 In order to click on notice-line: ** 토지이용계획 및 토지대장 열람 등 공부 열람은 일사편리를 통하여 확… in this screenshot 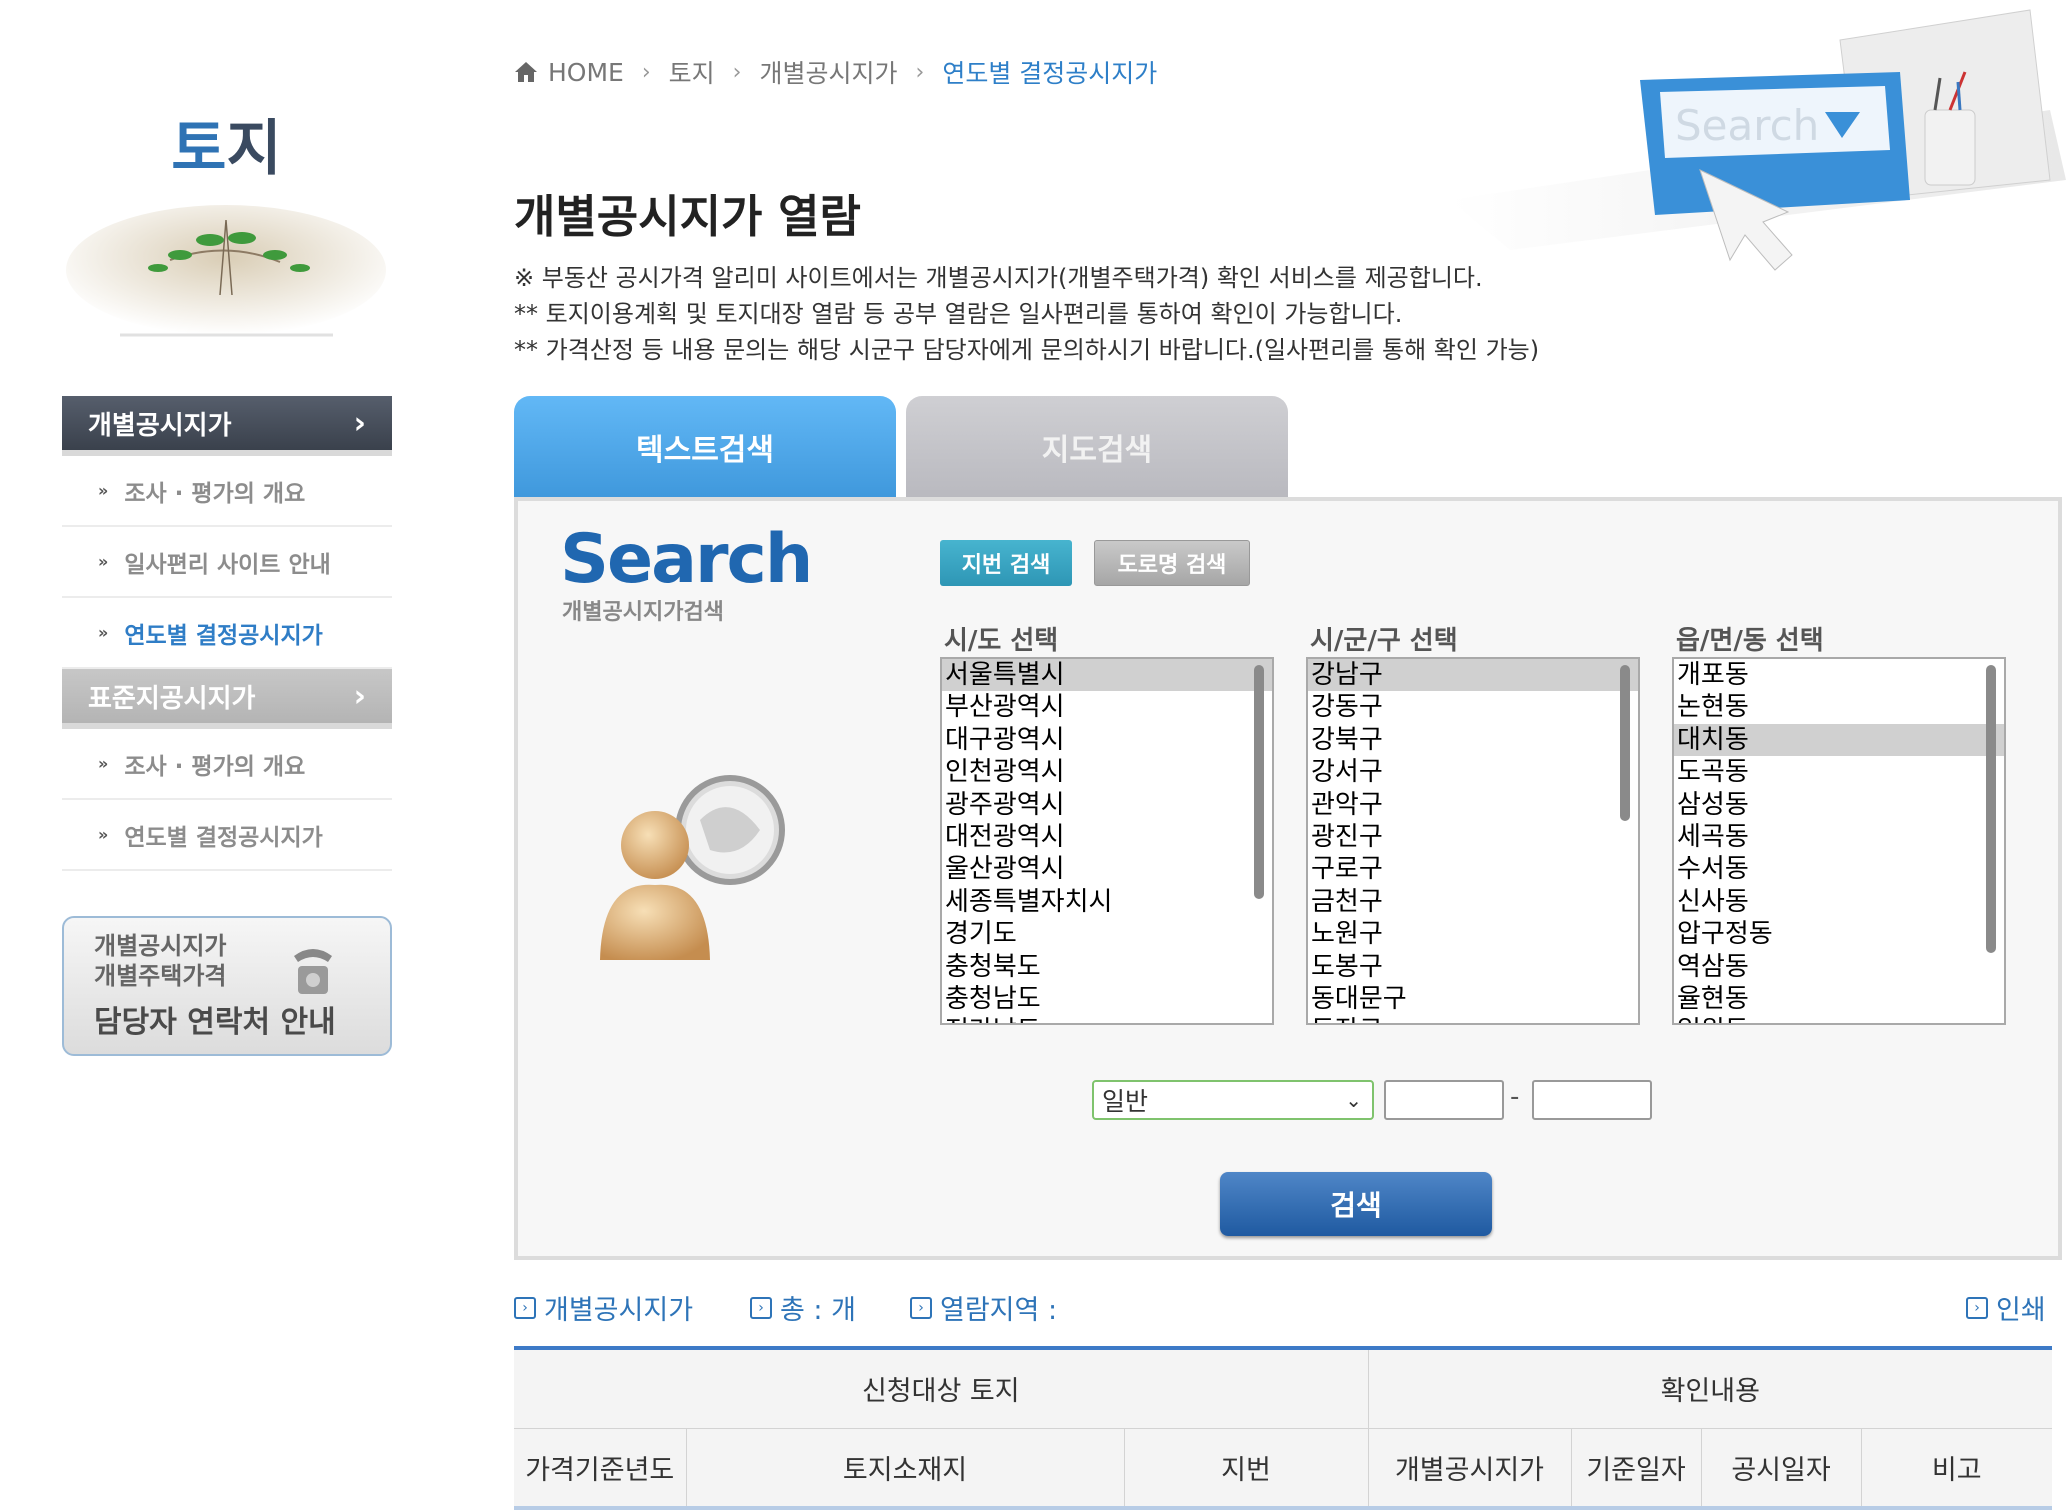, I will do `click(958, 314)`.